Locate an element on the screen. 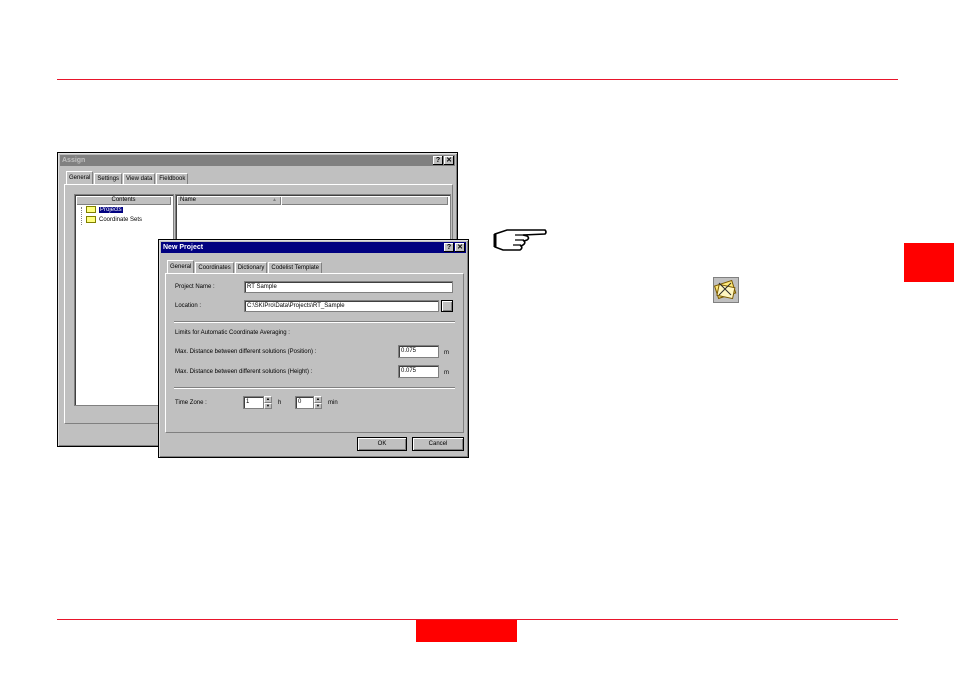 This screenshot has width=954, height=673. project-name-label: Project Name : is located at coordinates (195, 287).